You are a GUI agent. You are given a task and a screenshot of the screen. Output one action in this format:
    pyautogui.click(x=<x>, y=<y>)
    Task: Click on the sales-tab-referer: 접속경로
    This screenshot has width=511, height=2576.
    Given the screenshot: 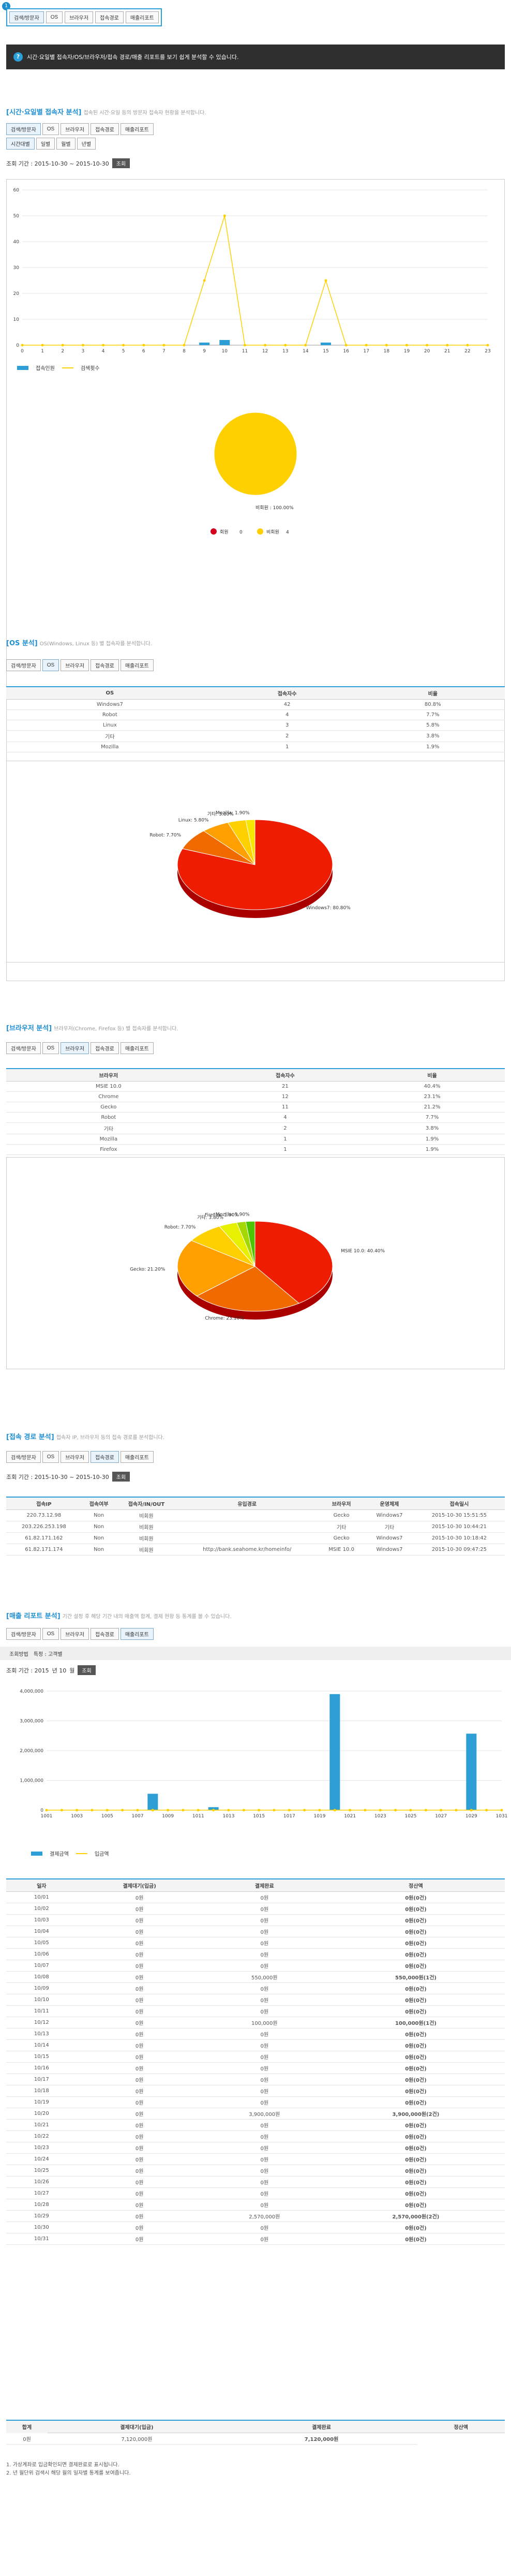 What is the action you would take?
    pyautogui.click(x=105, y=1634)
    